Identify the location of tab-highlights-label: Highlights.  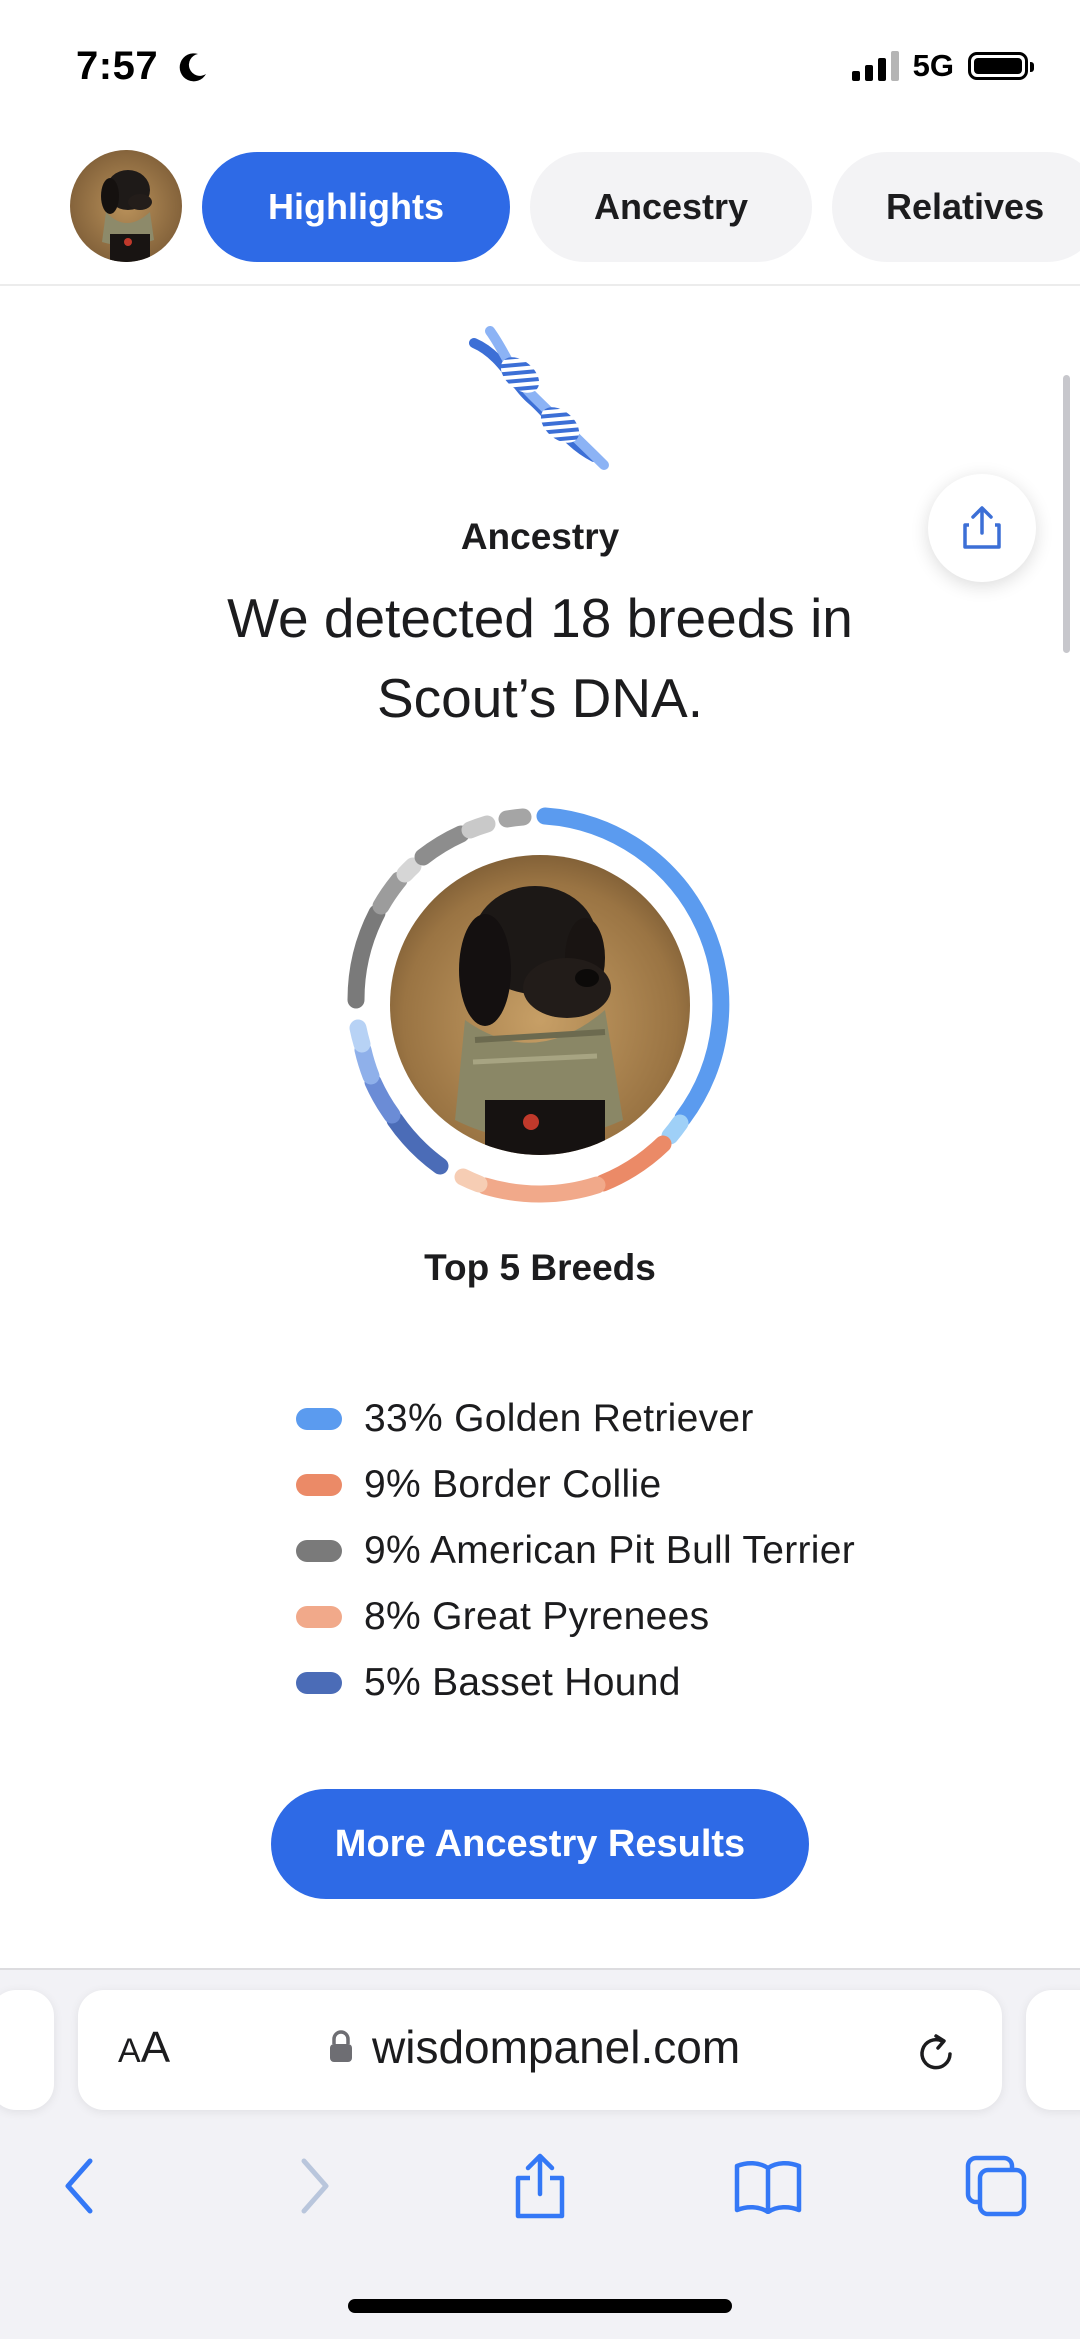
(356, 206).